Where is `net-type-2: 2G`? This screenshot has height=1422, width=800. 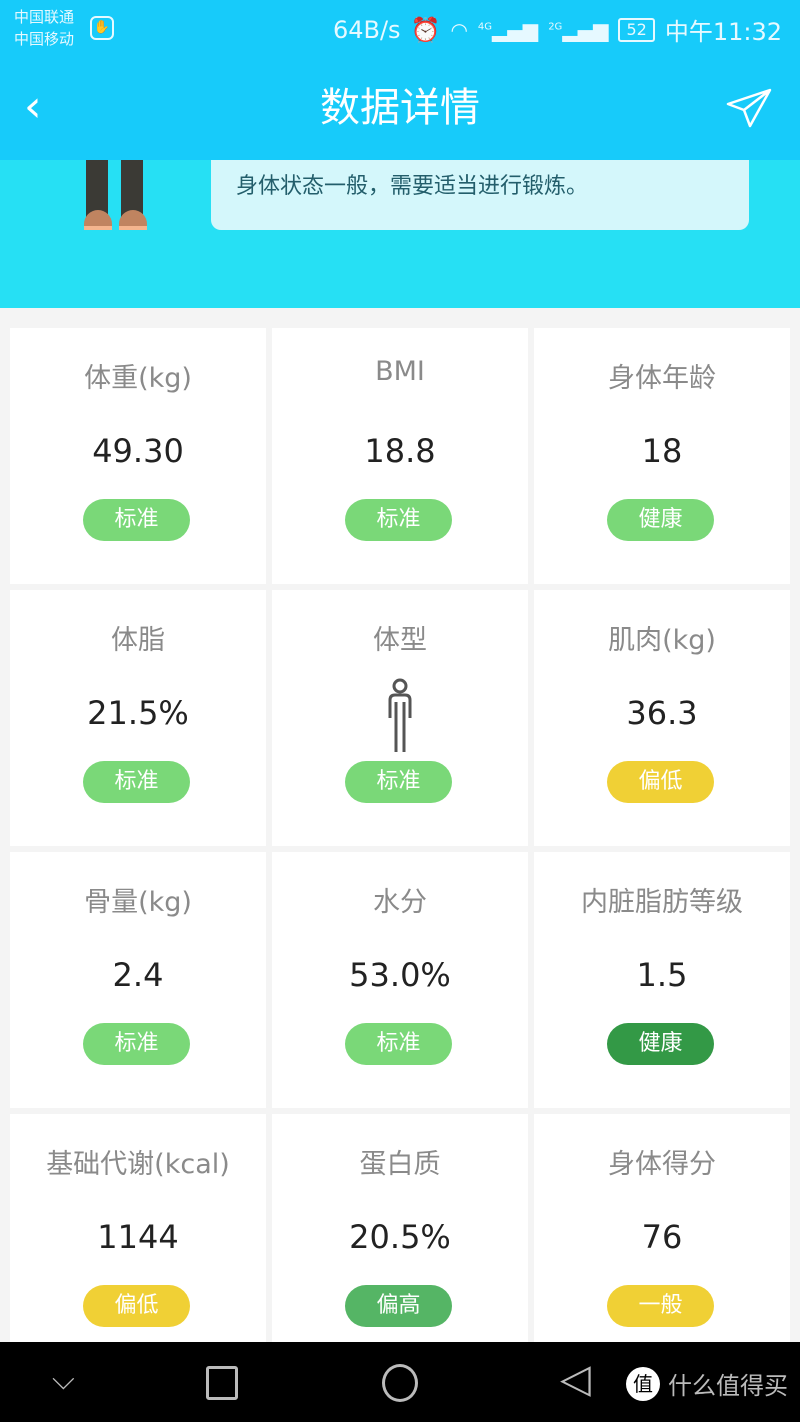
net-type-2: 2G is located at coordinates (555, 26).